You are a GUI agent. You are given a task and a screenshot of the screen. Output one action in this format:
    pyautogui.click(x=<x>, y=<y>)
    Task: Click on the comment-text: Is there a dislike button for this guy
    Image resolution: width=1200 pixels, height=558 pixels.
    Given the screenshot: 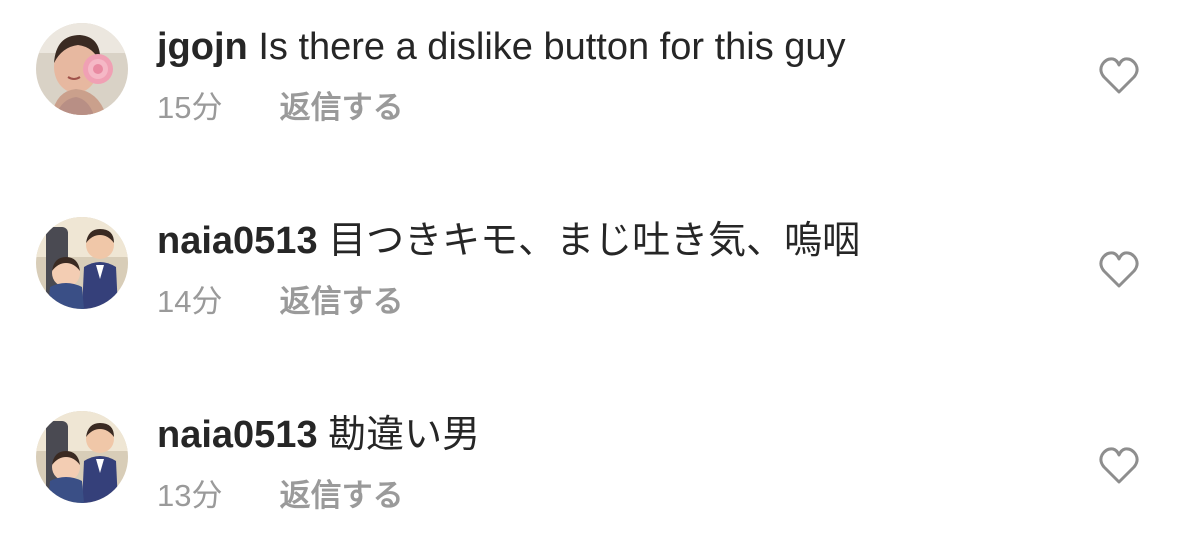 What is the action you would take?
    pyautogui.click(x=552, y=47)
    